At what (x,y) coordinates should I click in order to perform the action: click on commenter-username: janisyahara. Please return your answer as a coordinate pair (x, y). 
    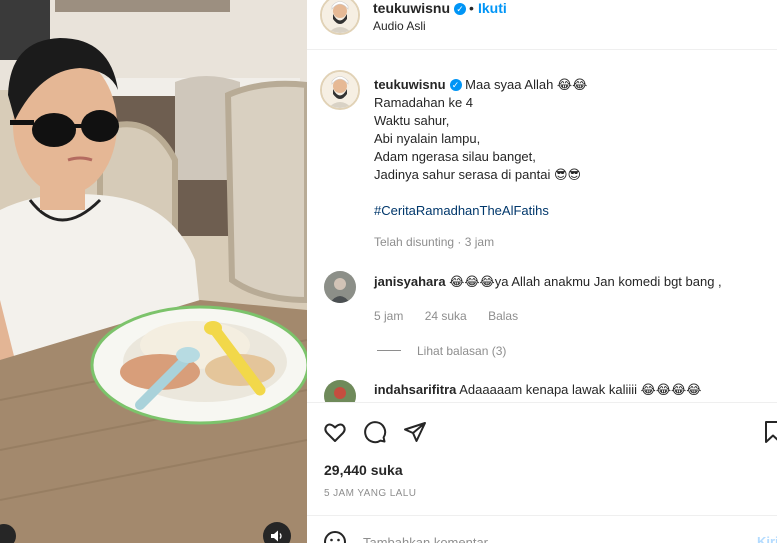
    Looking at the image, I should click on (410, 281).